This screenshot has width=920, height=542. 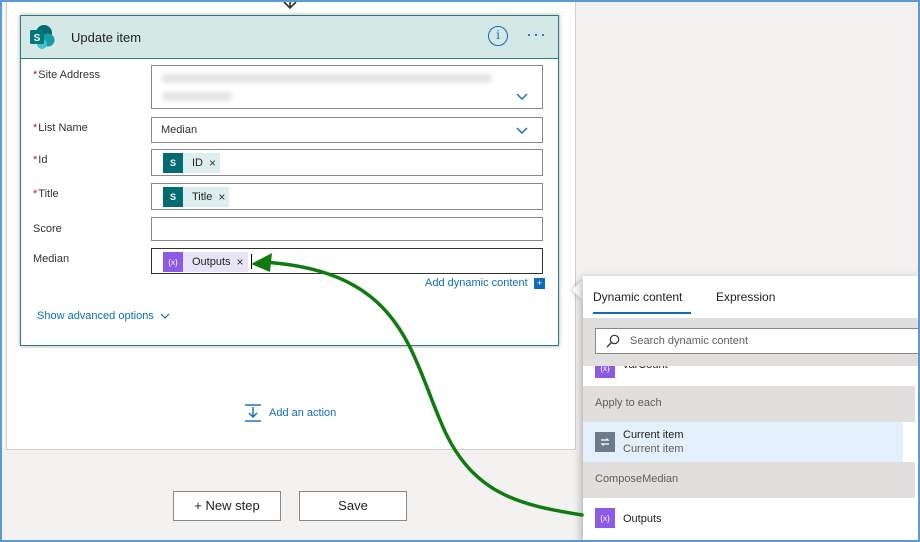 I want to click on info-icon: i, so click(x=498, y=36).